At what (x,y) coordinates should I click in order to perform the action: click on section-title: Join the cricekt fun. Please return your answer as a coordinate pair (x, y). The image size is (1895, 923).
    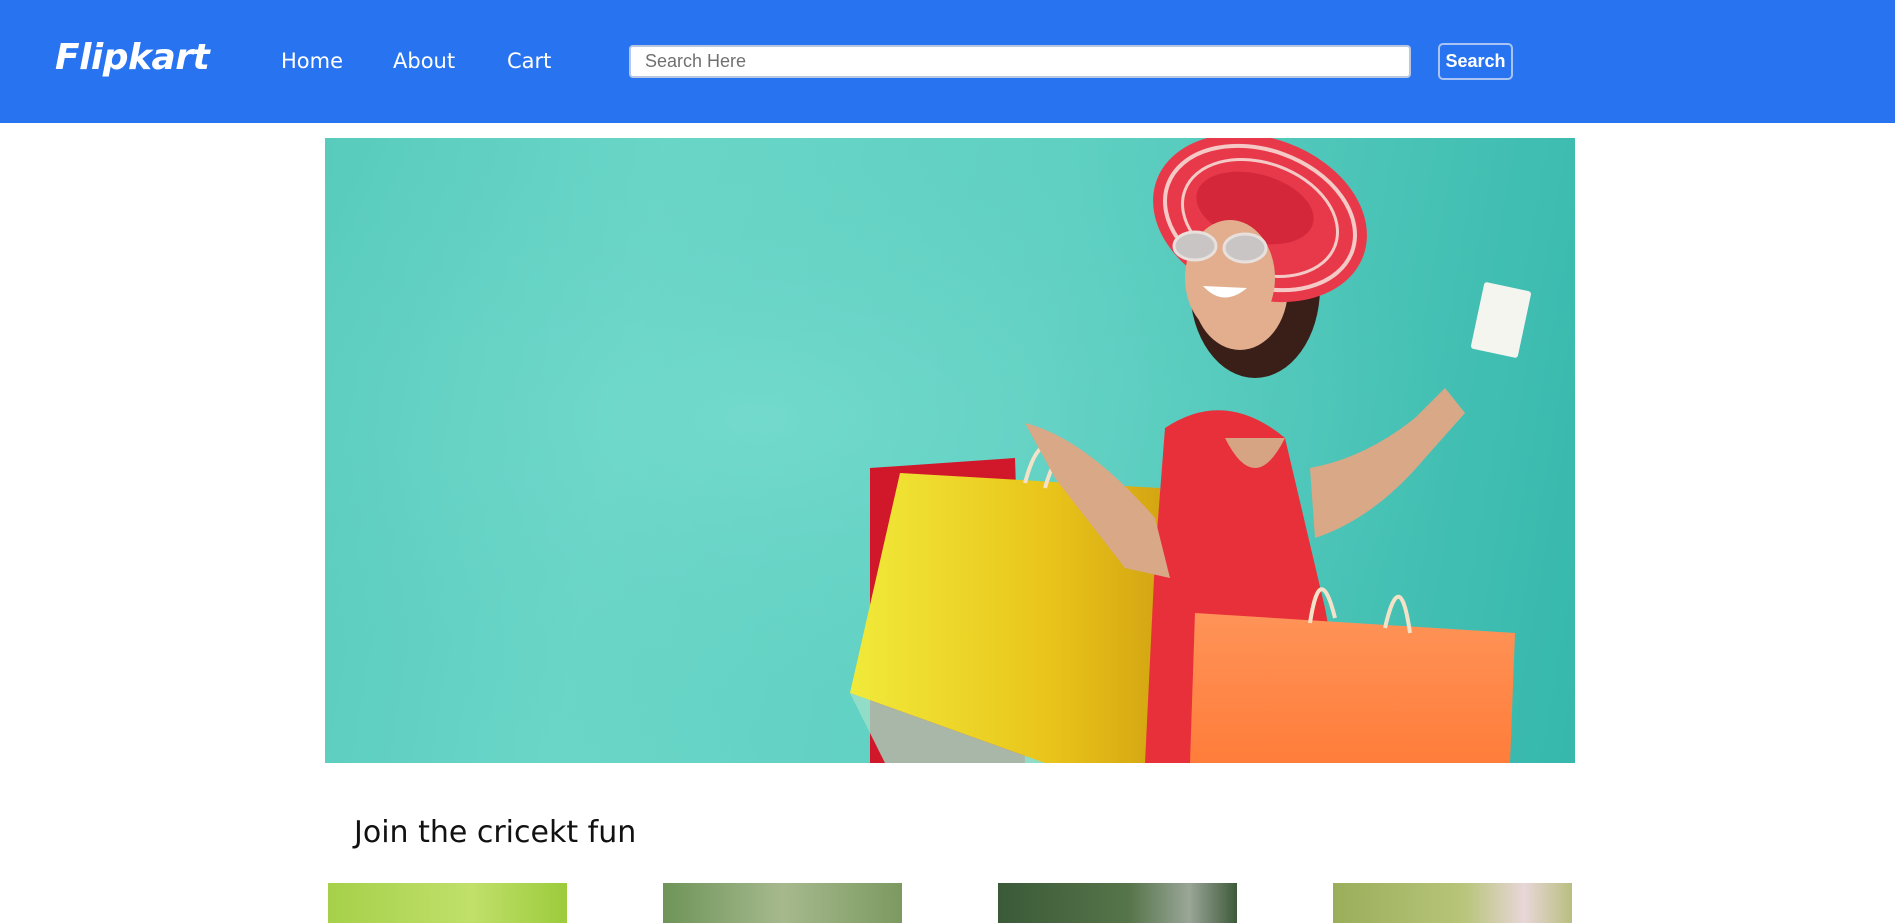
    Looking at the image, I should click on (495, 832).